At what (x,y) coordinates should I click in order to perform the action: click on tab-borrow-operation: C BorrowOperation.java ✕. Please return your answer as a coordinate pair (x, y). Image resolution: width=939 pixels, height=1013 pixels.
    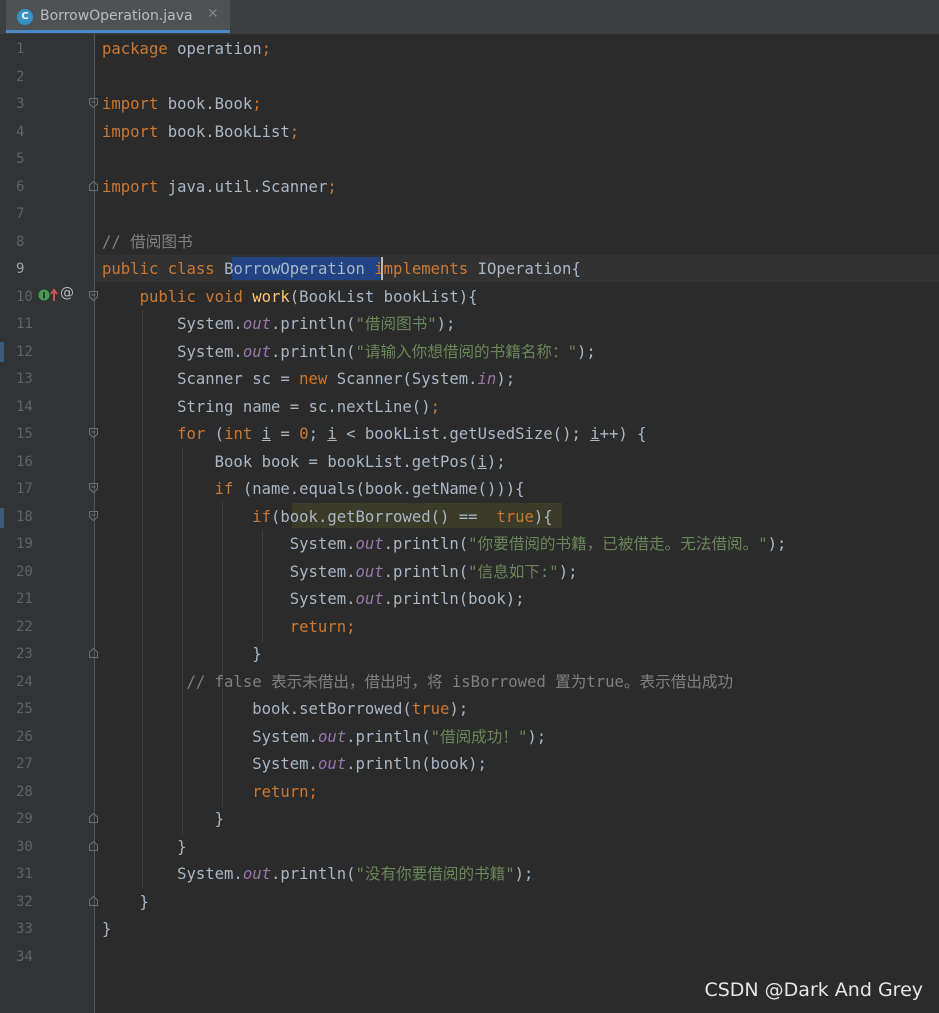
    Looking at the image, I should click on (118, 16).